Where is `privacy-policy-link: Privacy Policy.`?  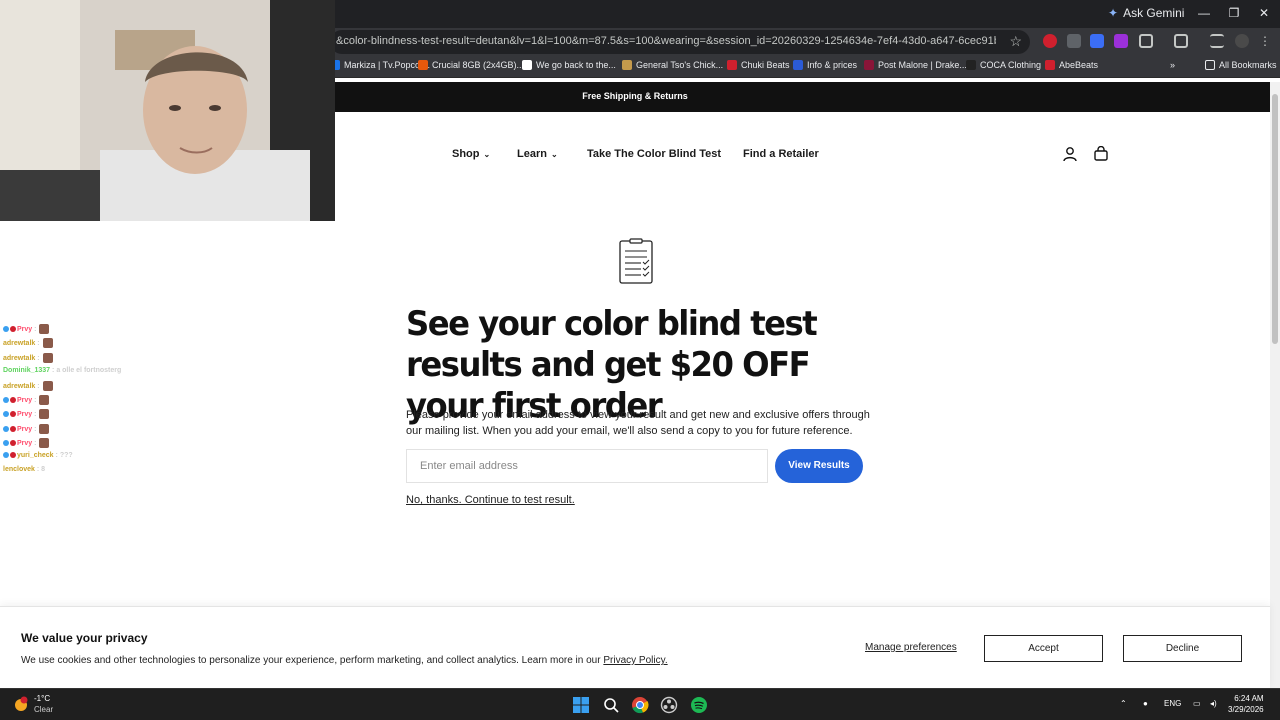 privacy-policy-link: Privacy Policy. is located at coordinates (635, 660).